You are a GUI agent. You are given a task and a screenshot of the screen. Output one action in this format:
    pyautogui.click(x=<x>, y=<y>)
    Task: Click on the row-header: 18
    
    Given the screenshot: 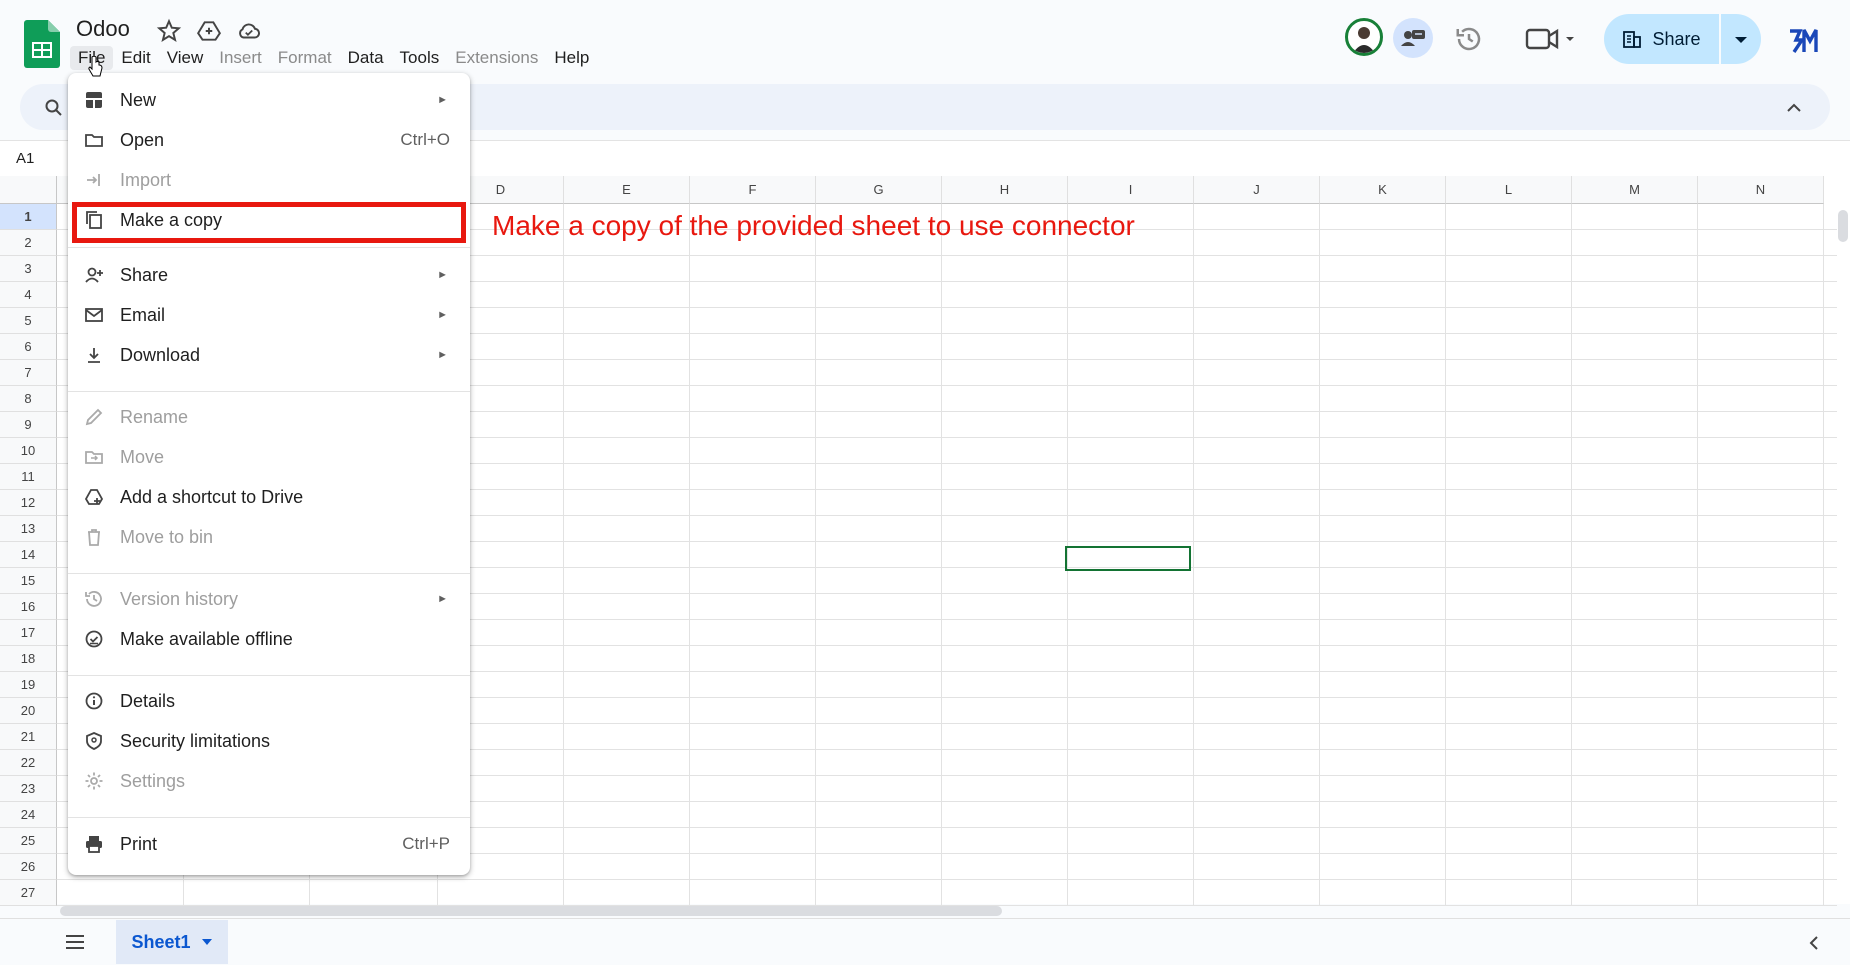 What is the action you would take?
    pyautogui.click(x=28, y=659)
    